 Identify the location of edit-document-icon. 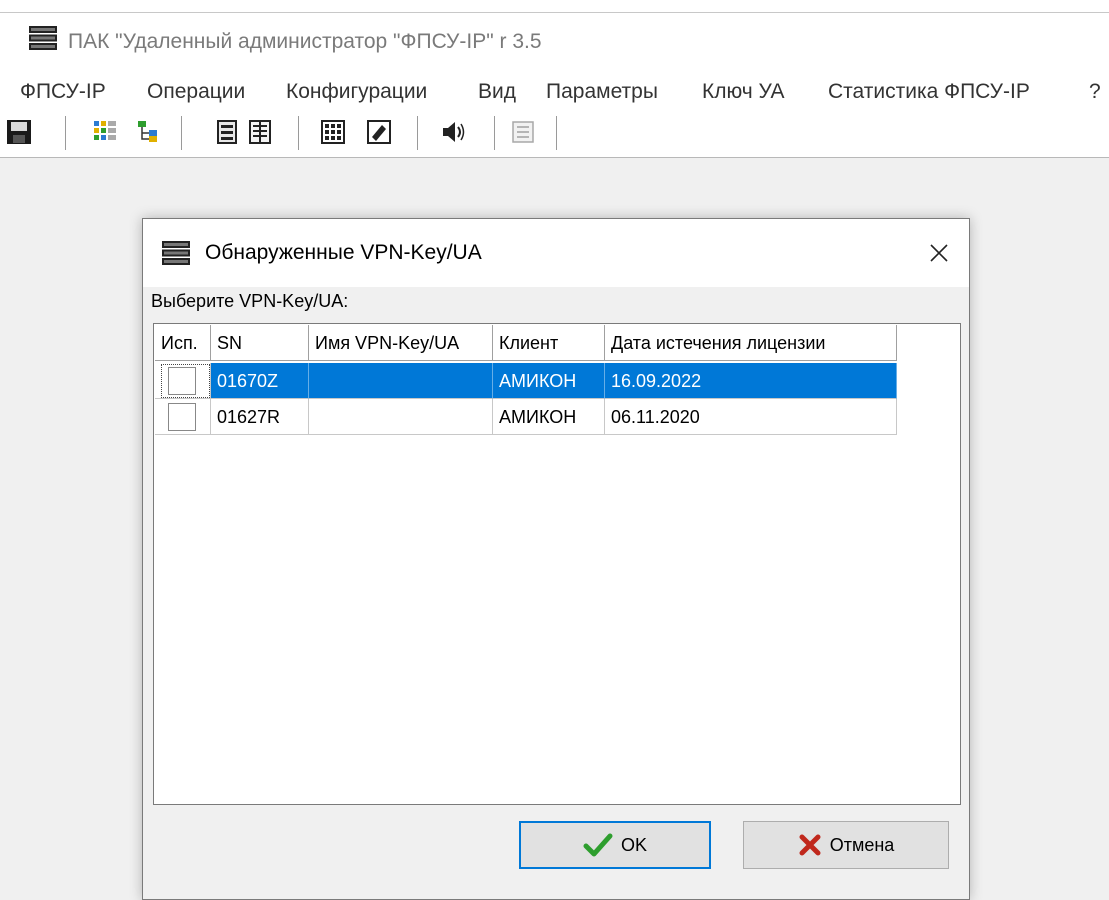
(379, 132).